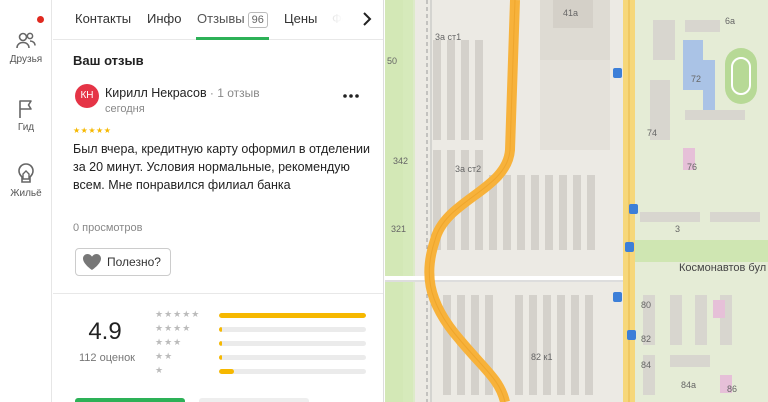  I want to click on rail-item-friends: Друзья, so click(26, 47).